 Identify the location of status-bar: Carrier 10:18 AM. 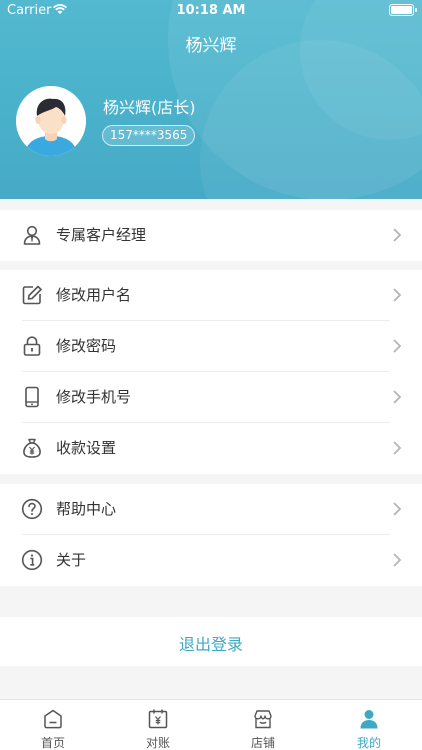
(211, 11).